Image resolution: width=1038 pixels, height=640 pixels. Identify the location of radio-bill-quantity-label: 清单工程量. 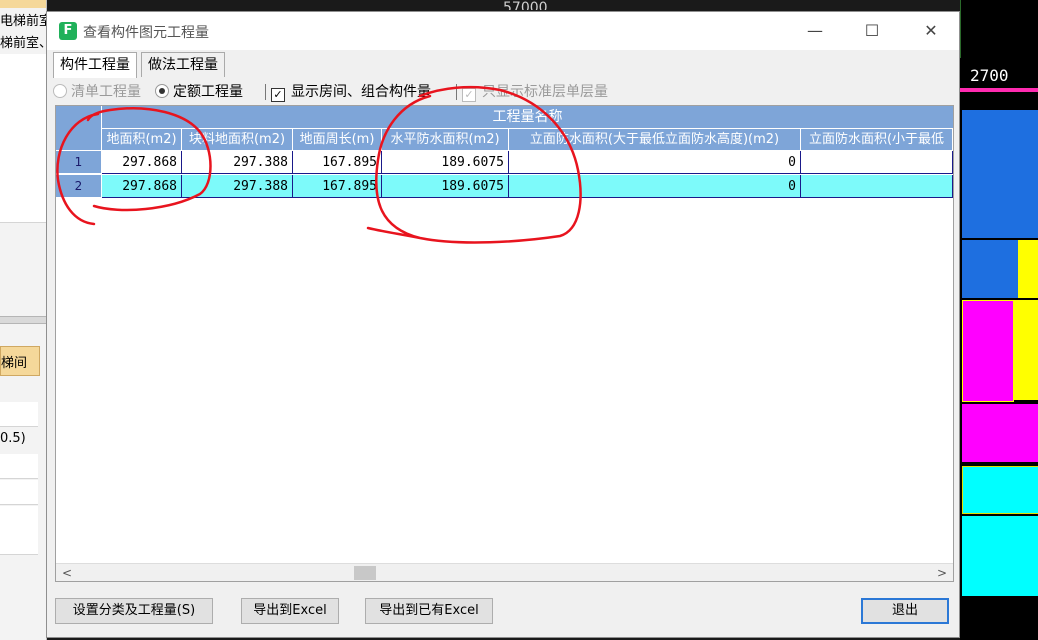
(106, 92).